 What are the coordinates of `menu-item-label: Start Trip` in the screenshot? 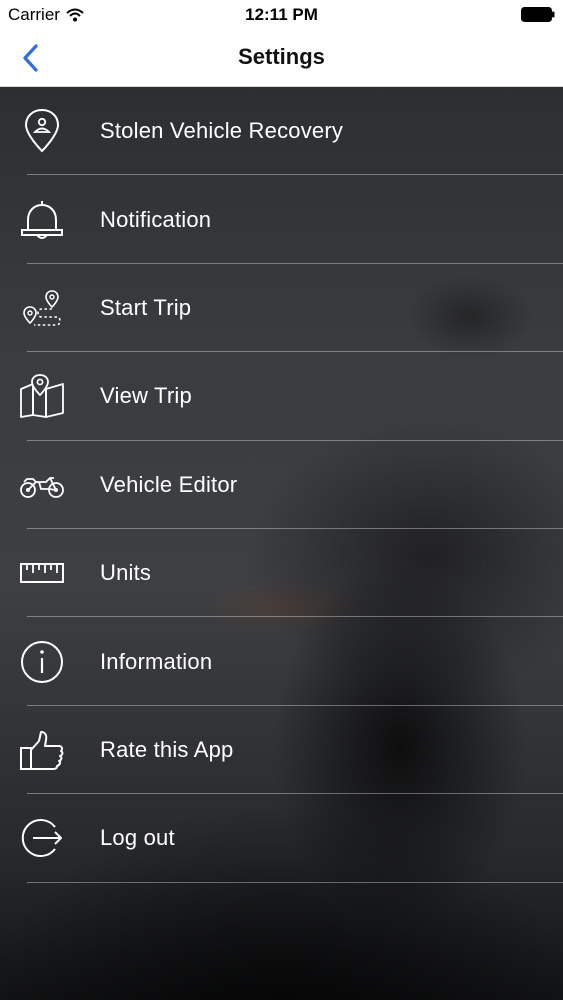 It's located at (146, 307).